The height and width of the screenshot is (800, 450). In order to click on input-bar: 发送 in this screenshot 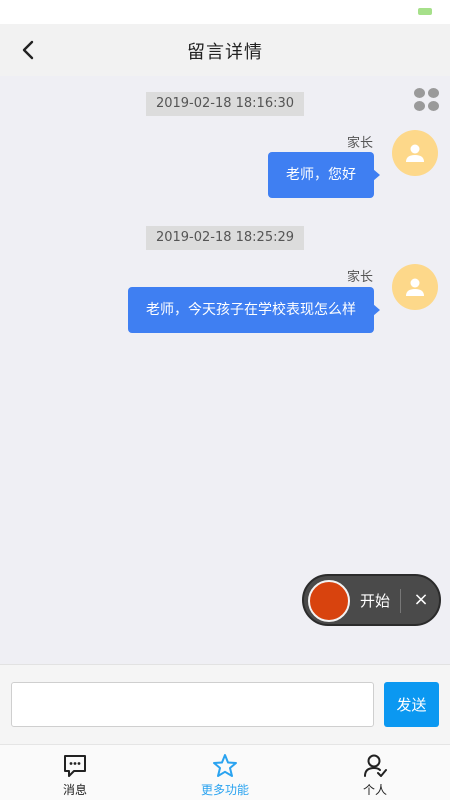, I will do `click(225, 704)`.